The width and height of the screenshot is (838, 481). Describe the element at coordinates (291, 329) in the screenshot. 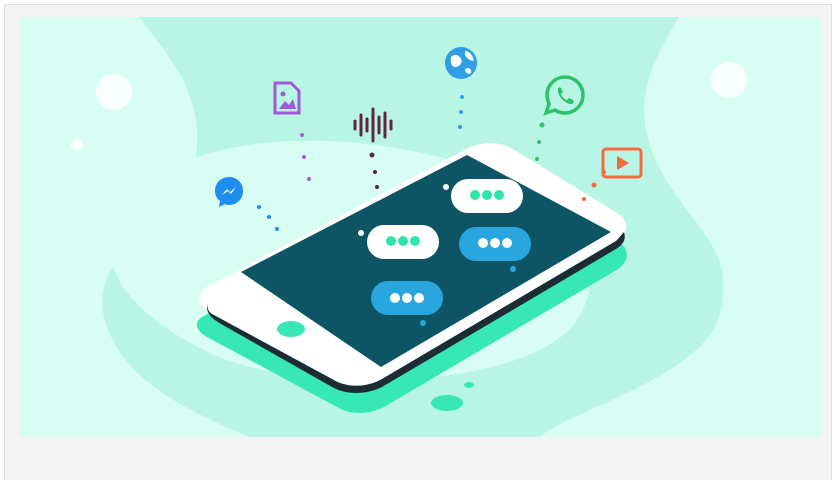

I see `home-button` at that location.